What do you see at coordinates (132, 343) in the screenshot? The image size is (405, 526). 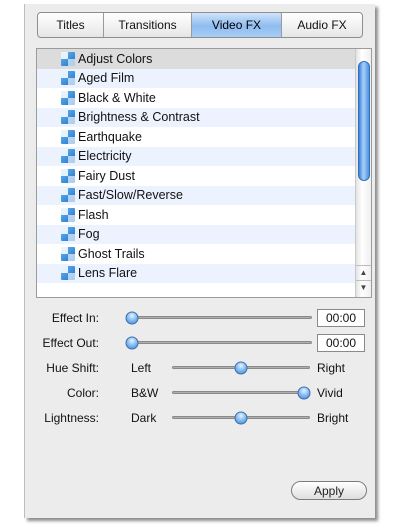 I see `effect-out-slider-knob` at bounding box center [132, 343].